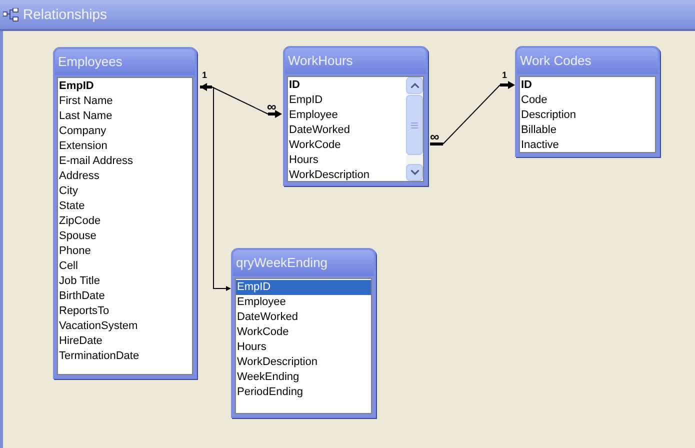  What do you see at coordinates (414, 172) in the screenshot?
I see `scroll-down-button` at bounding box center [414, 172].